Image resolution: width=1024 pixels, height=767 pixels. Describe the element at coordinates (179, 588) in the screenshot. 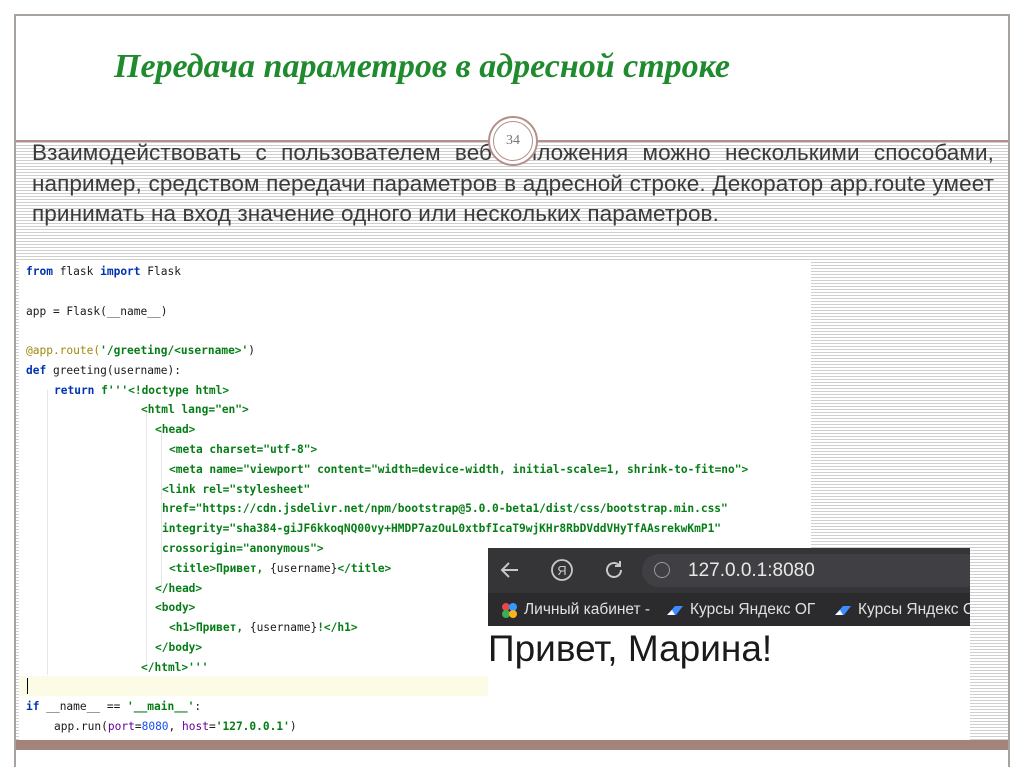

I see `code-line-17: </head>` at that location.